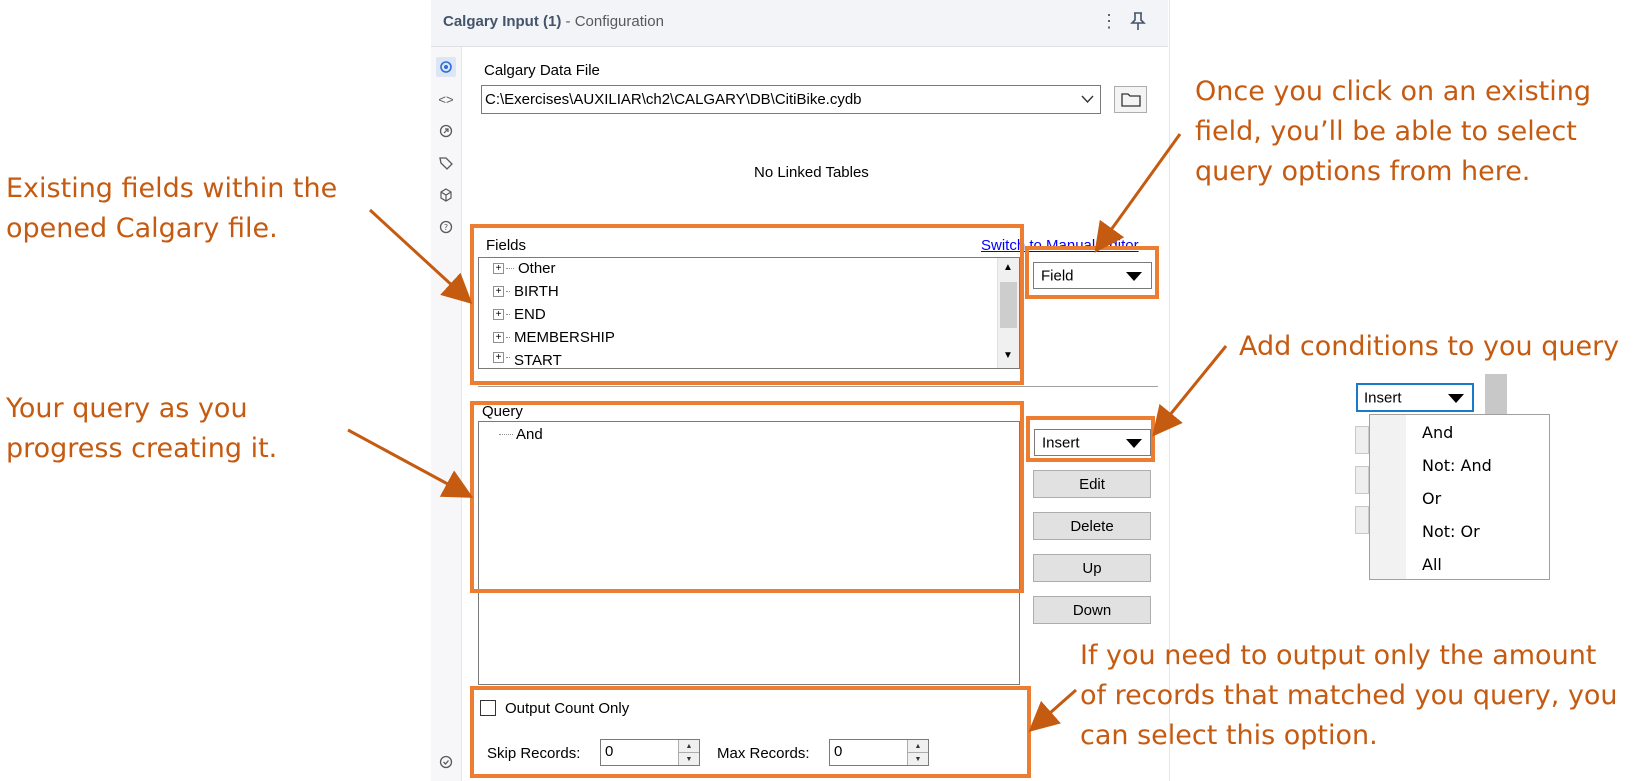  What do you see at coordinates (1138, 193) in the screenshot?
I see `arrow-to-field-dropdown` at bounding box center [1138, 193].